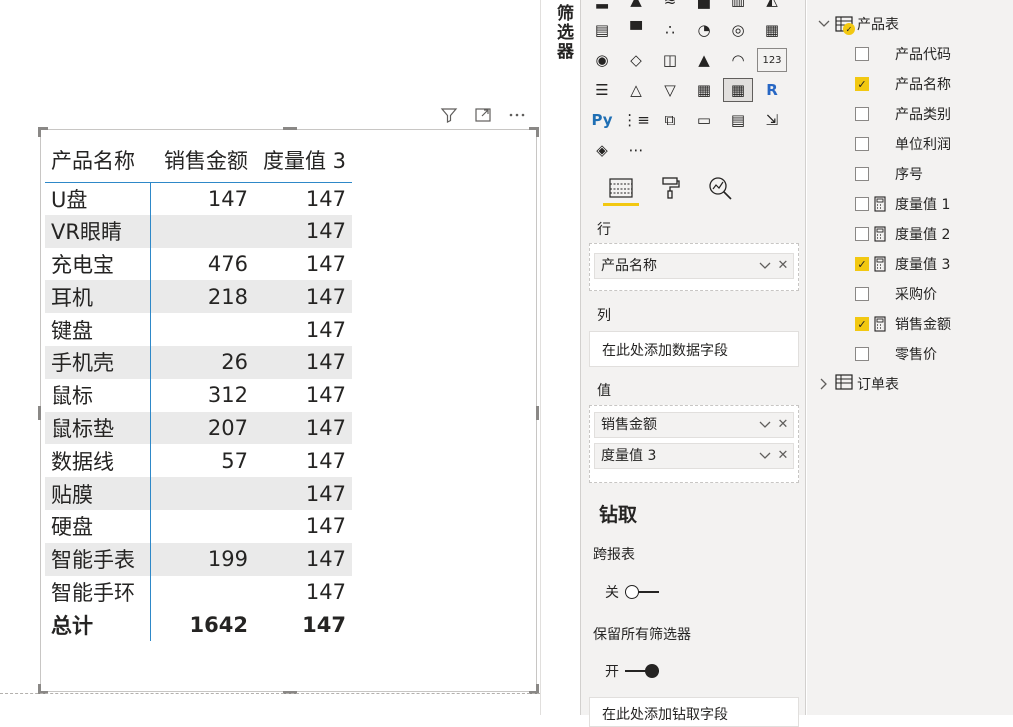 Image resolution: width=1013 pixels, height=727 pixels. Describe the element at coordinates (902, 204) in the screenshot. I see `field-item: 度量值 1` at that location.